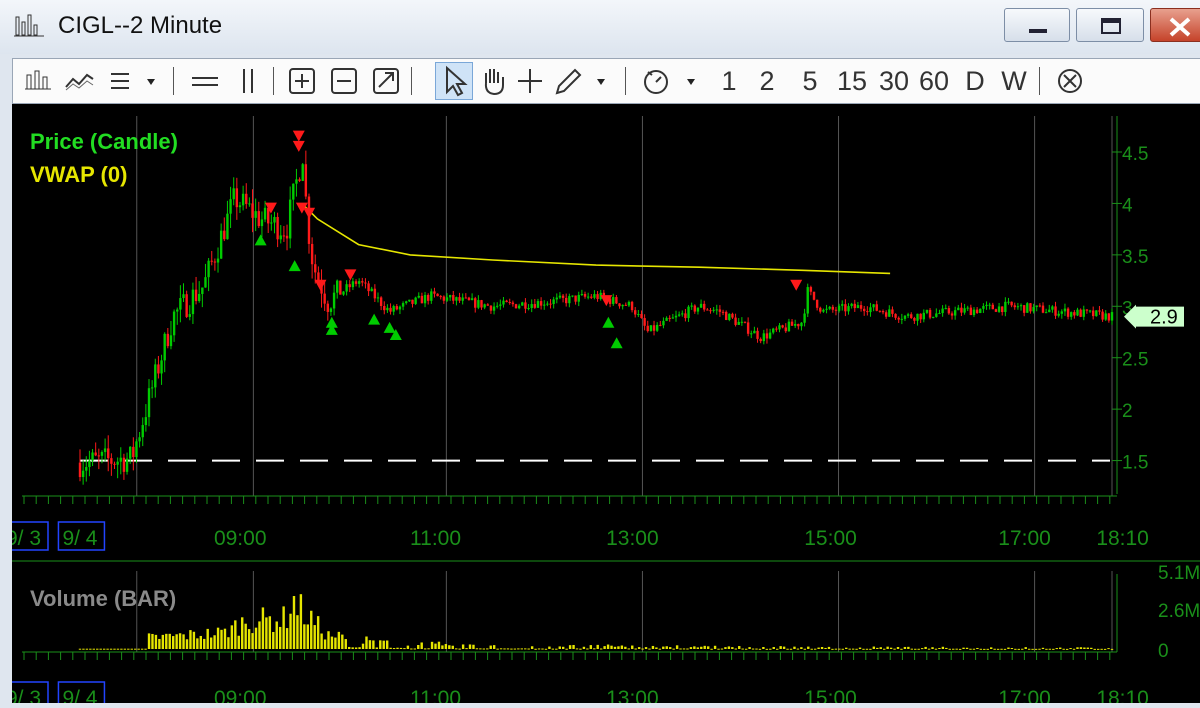 This screenshot has height=708, width=1200. I want to click on interval-2: 2, so click(767, 81).